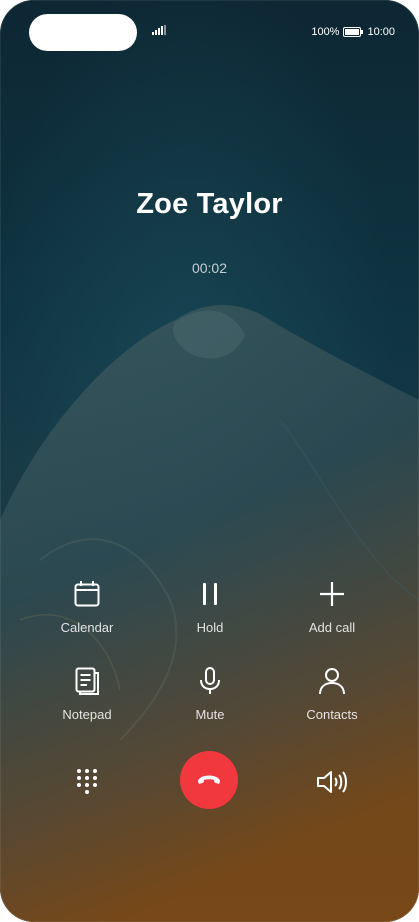  What do you see at coordinates (210, 627) in the screenshot?
I see `hold-label: Hold` at bounding box center [210, 627].